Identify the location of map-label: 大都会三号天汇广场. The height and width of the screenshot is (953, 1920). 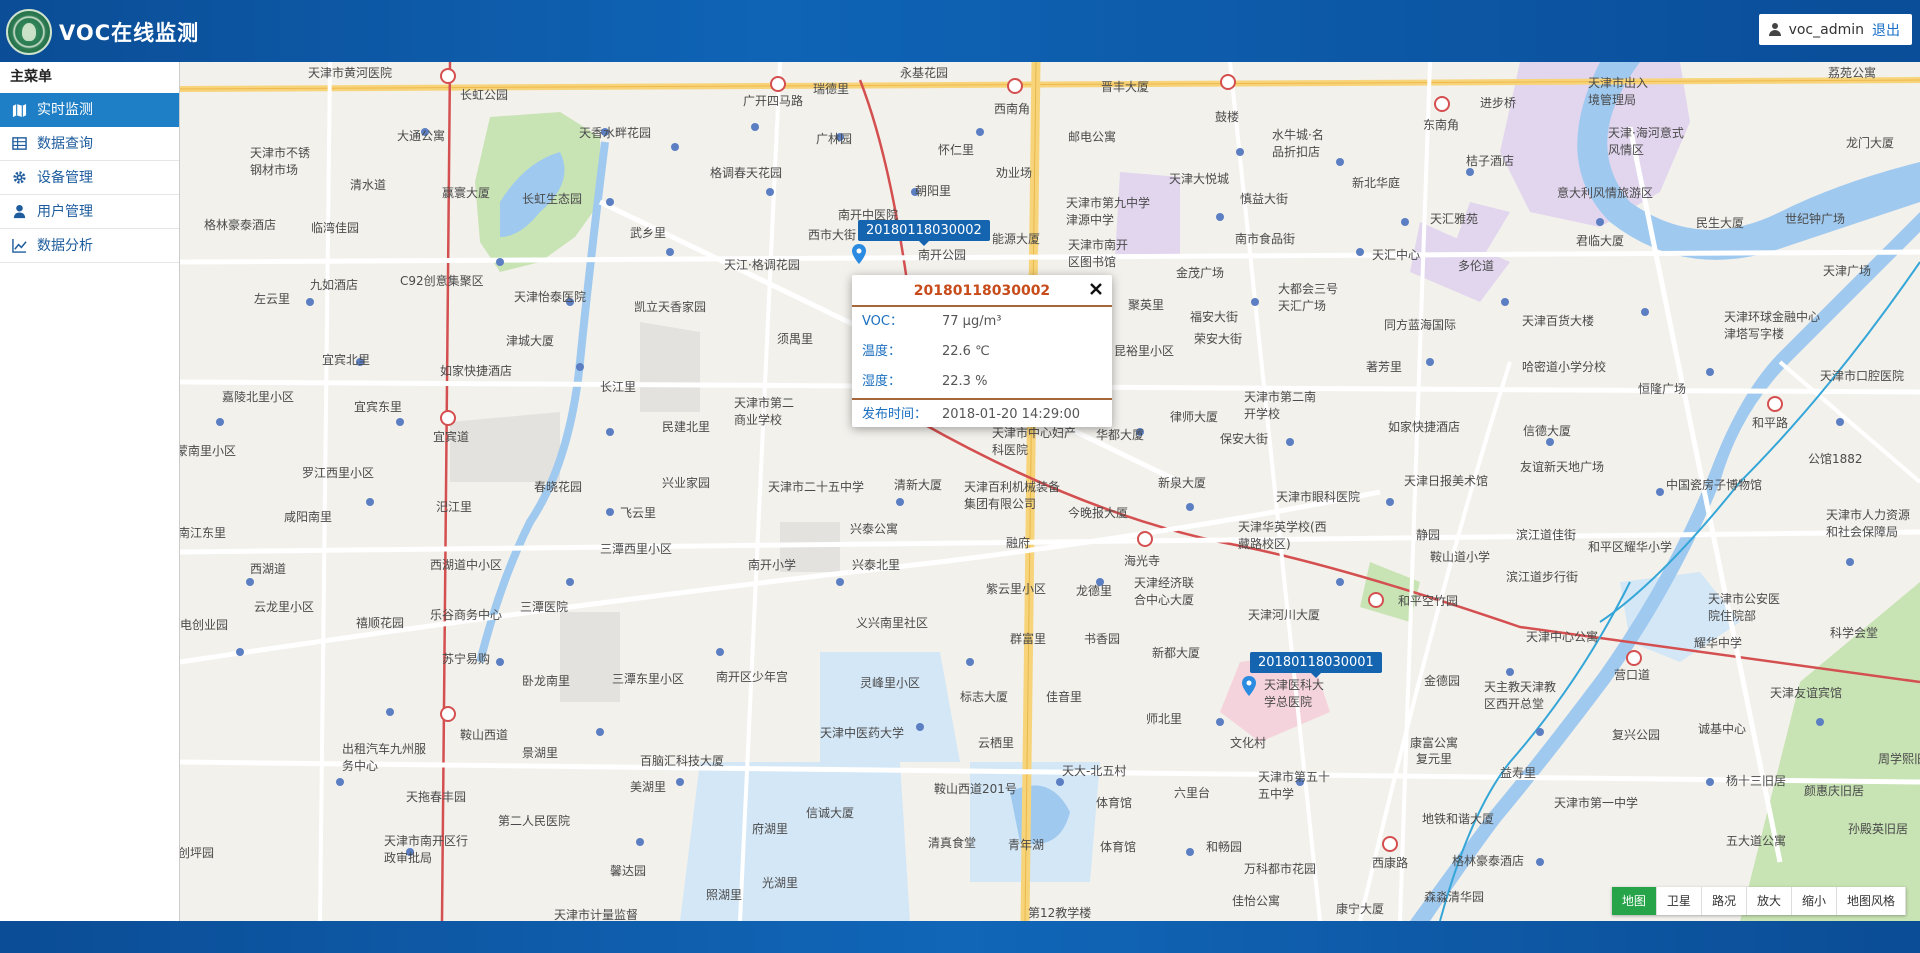
(1308, 297).